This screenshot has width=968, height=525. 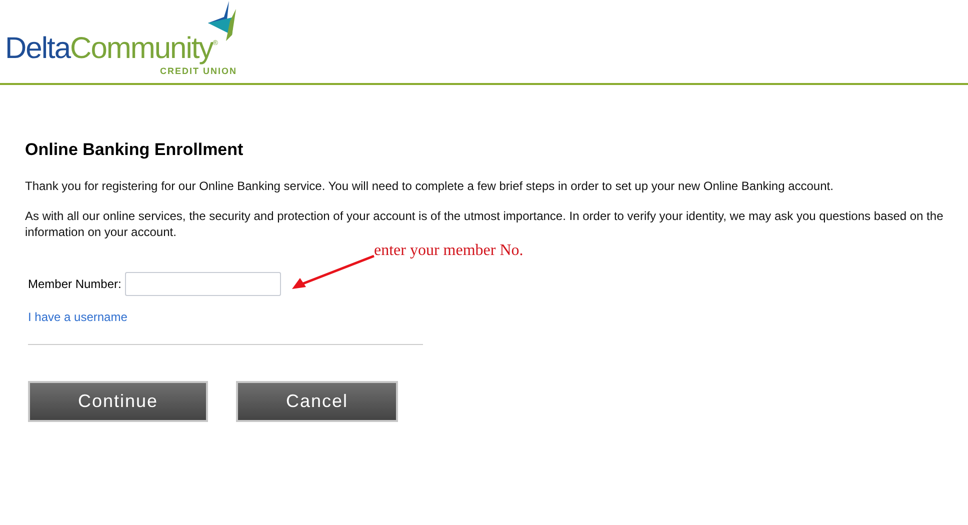 I want to click on form-button: Continue, so click(x=118, y=401).